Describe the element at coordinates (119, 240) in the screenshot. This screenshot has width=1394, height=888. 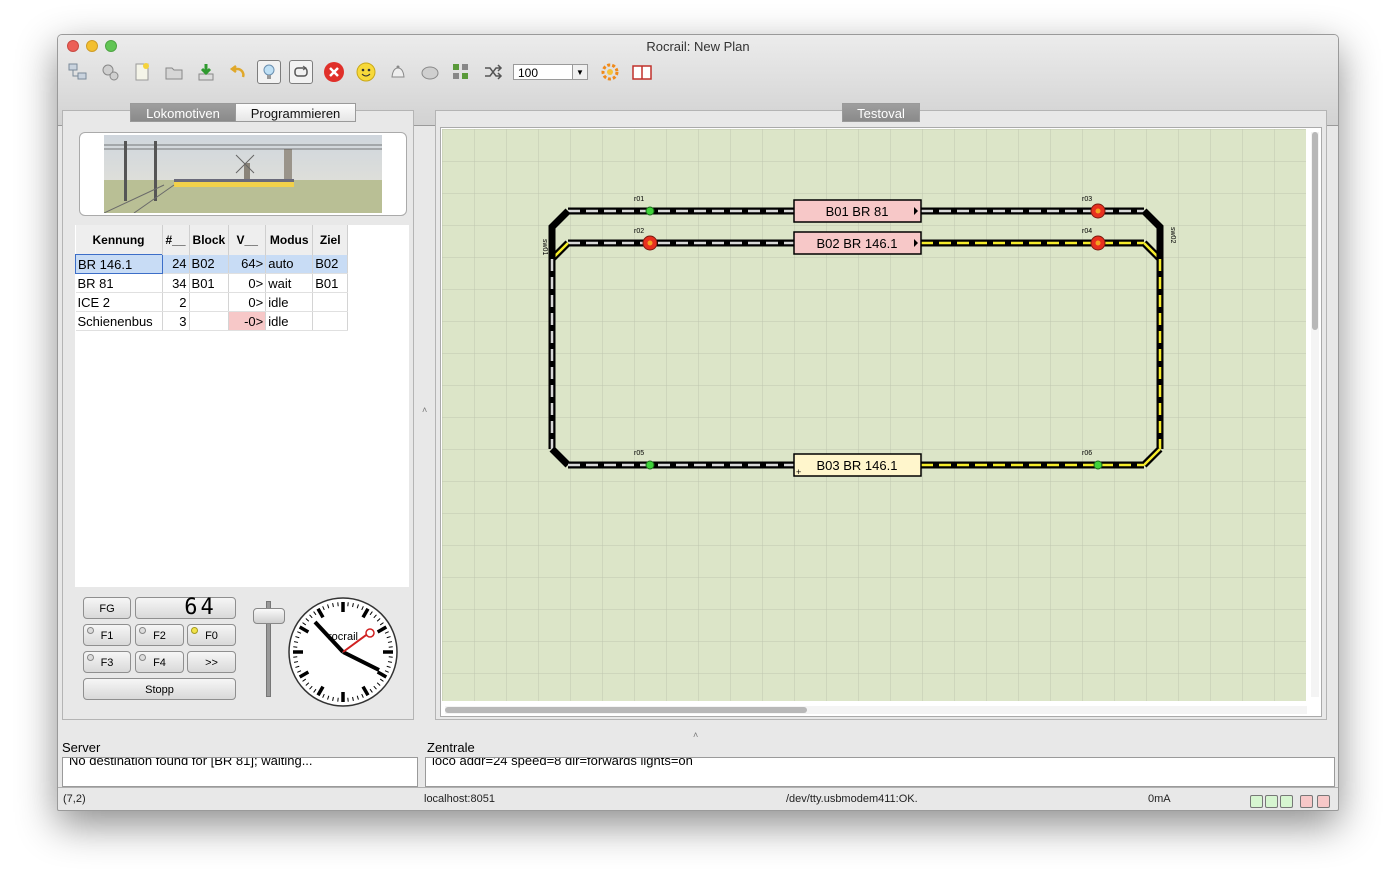
I see `column-header-kennung: Kennung` at that location.